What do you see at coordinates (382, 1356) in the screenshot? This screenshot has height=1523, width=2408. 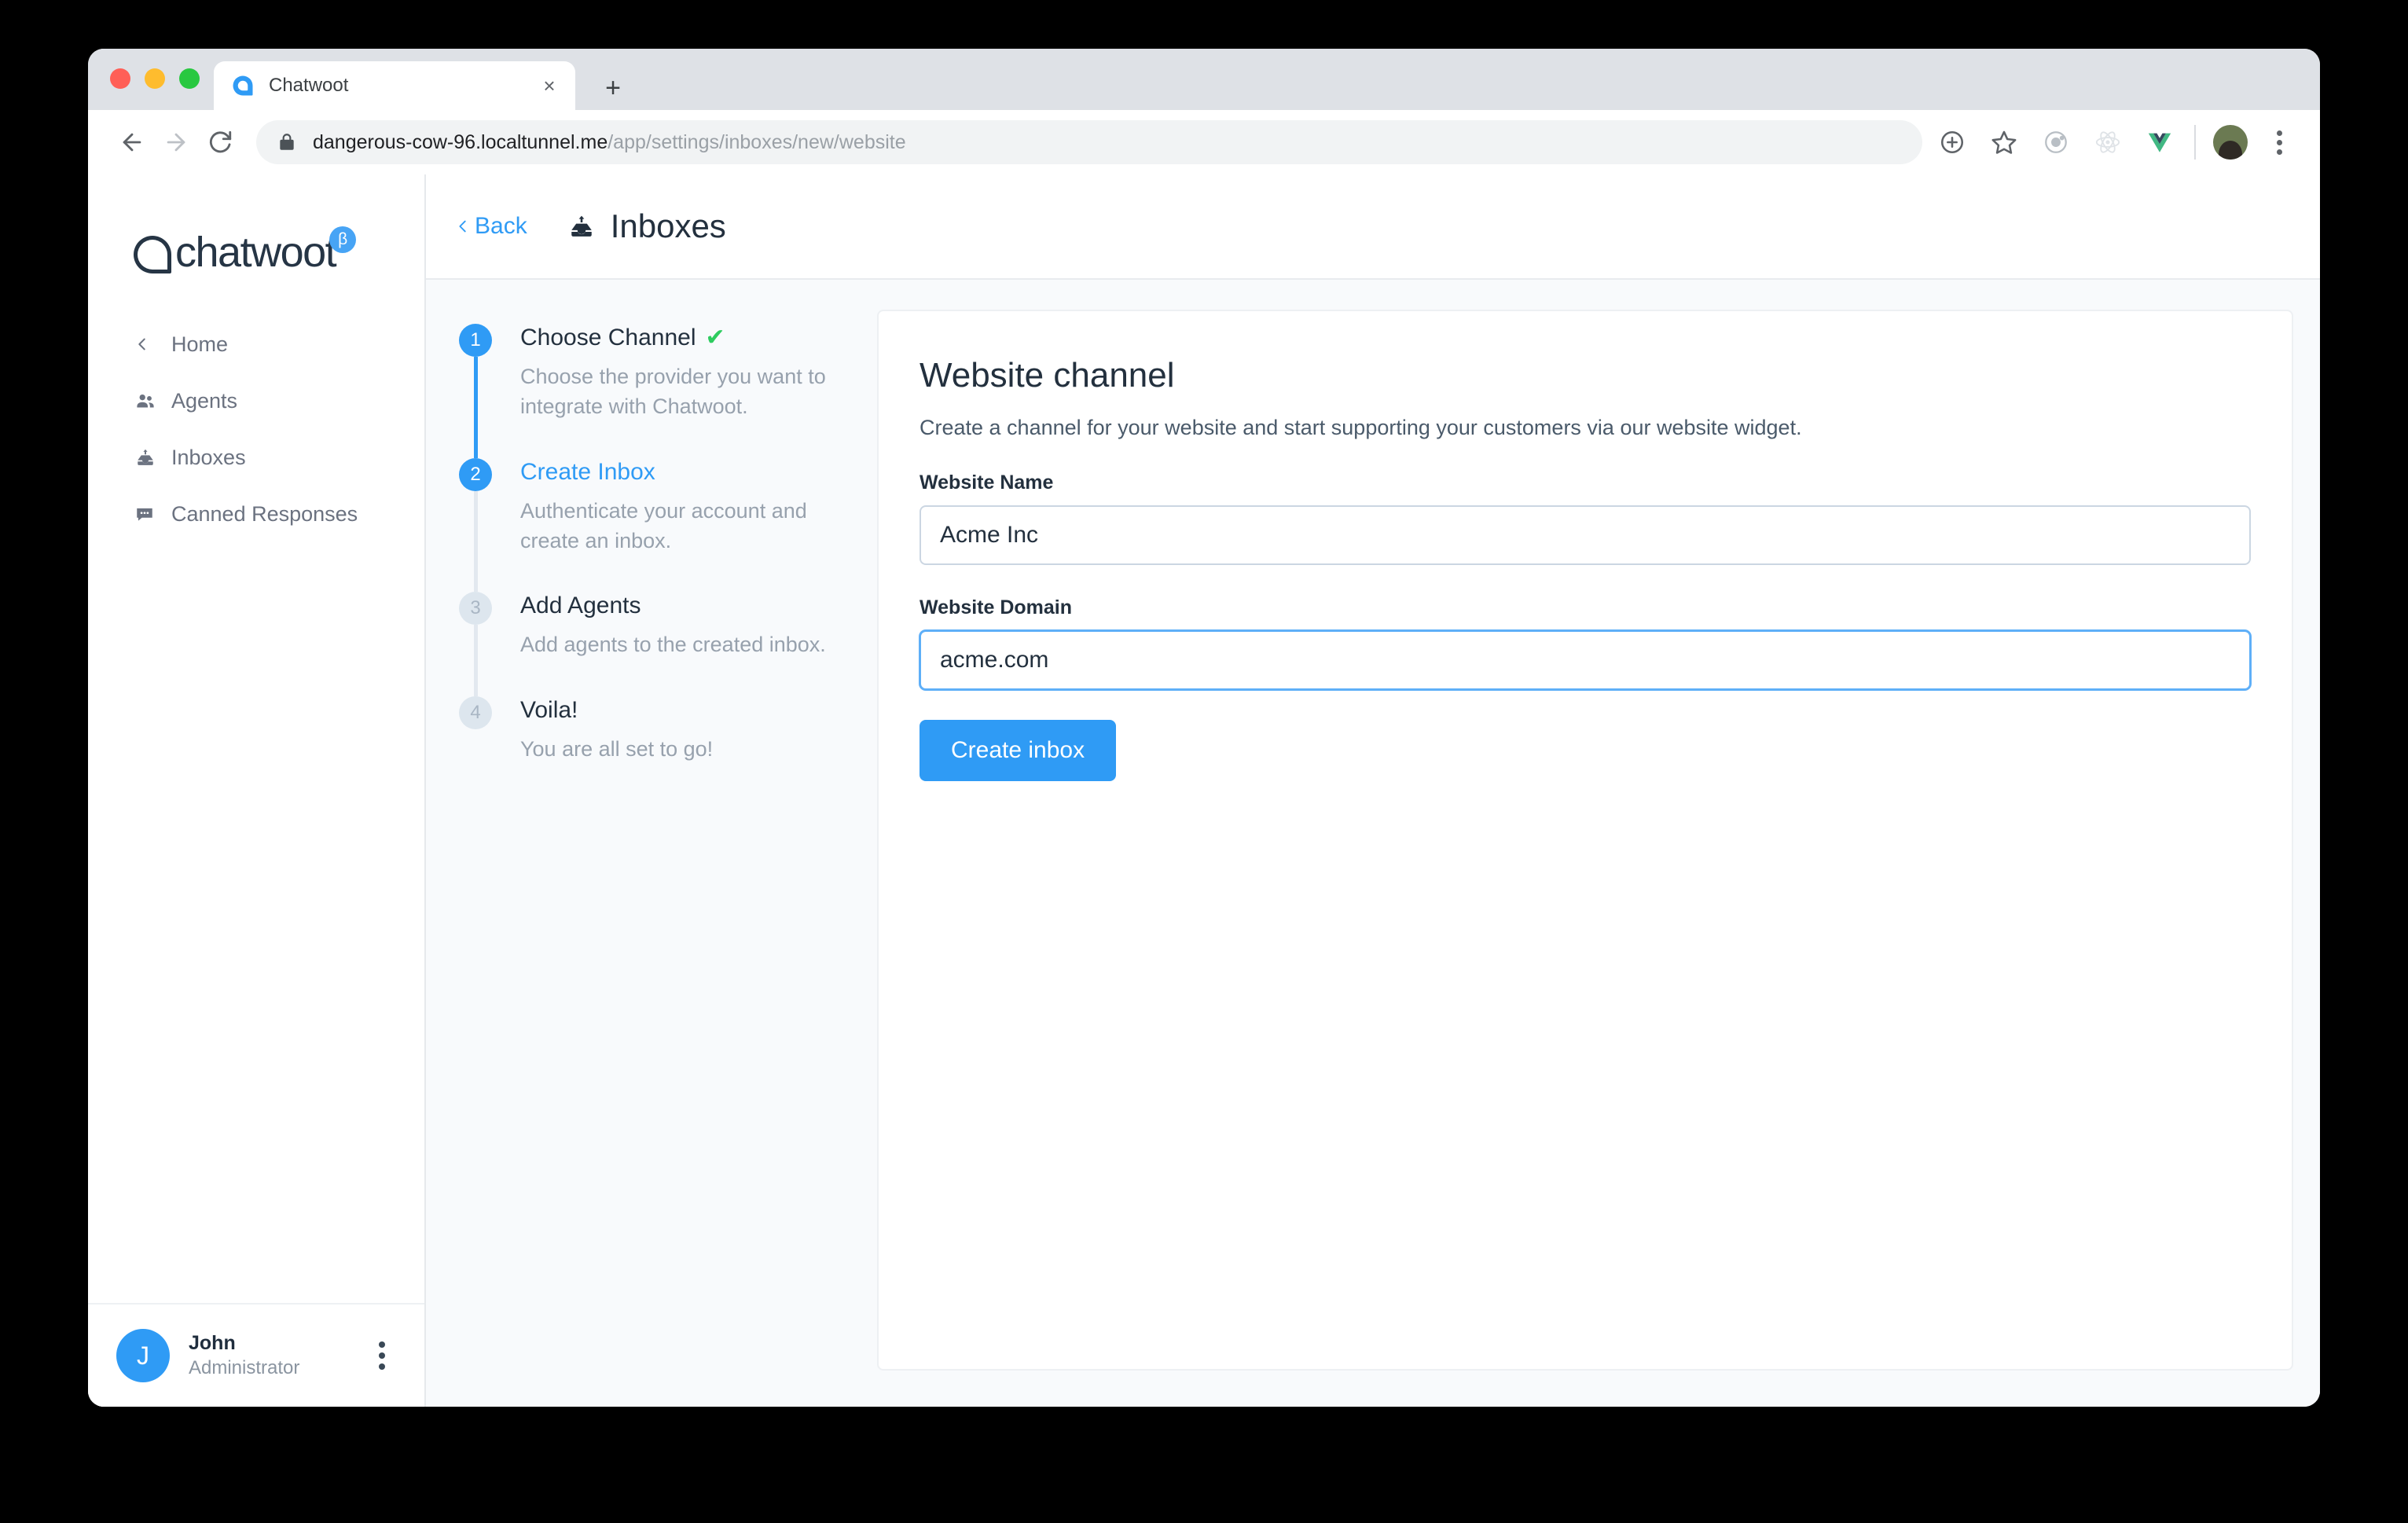 I see `user-menu-button` at bounding box center [382, 1356].